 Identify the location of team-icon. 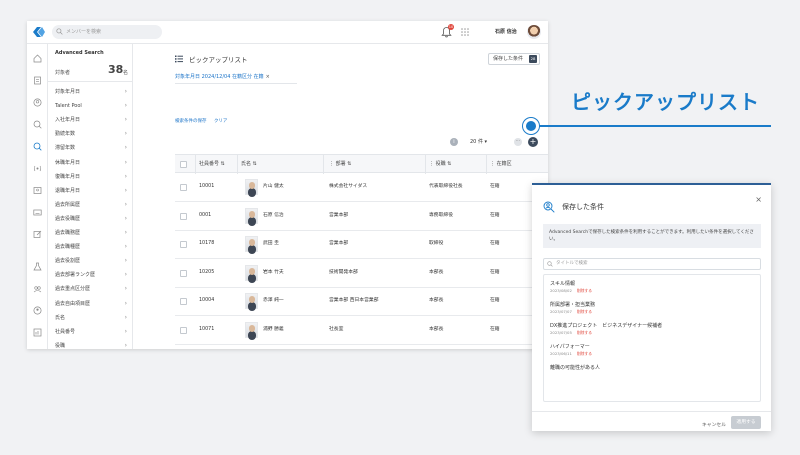
(37, 288).